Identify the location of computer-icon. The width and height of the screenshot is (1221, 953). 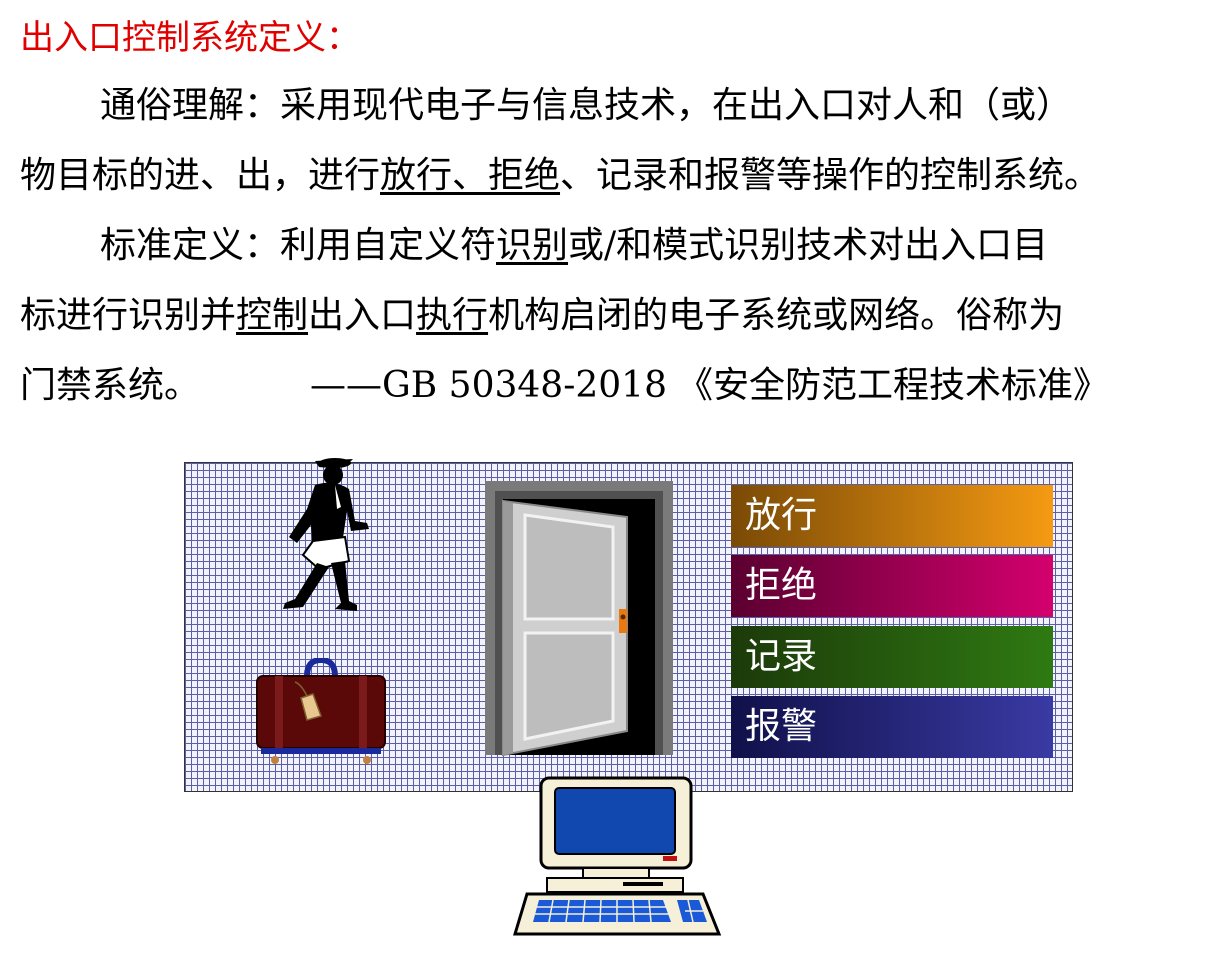
(617, 856).